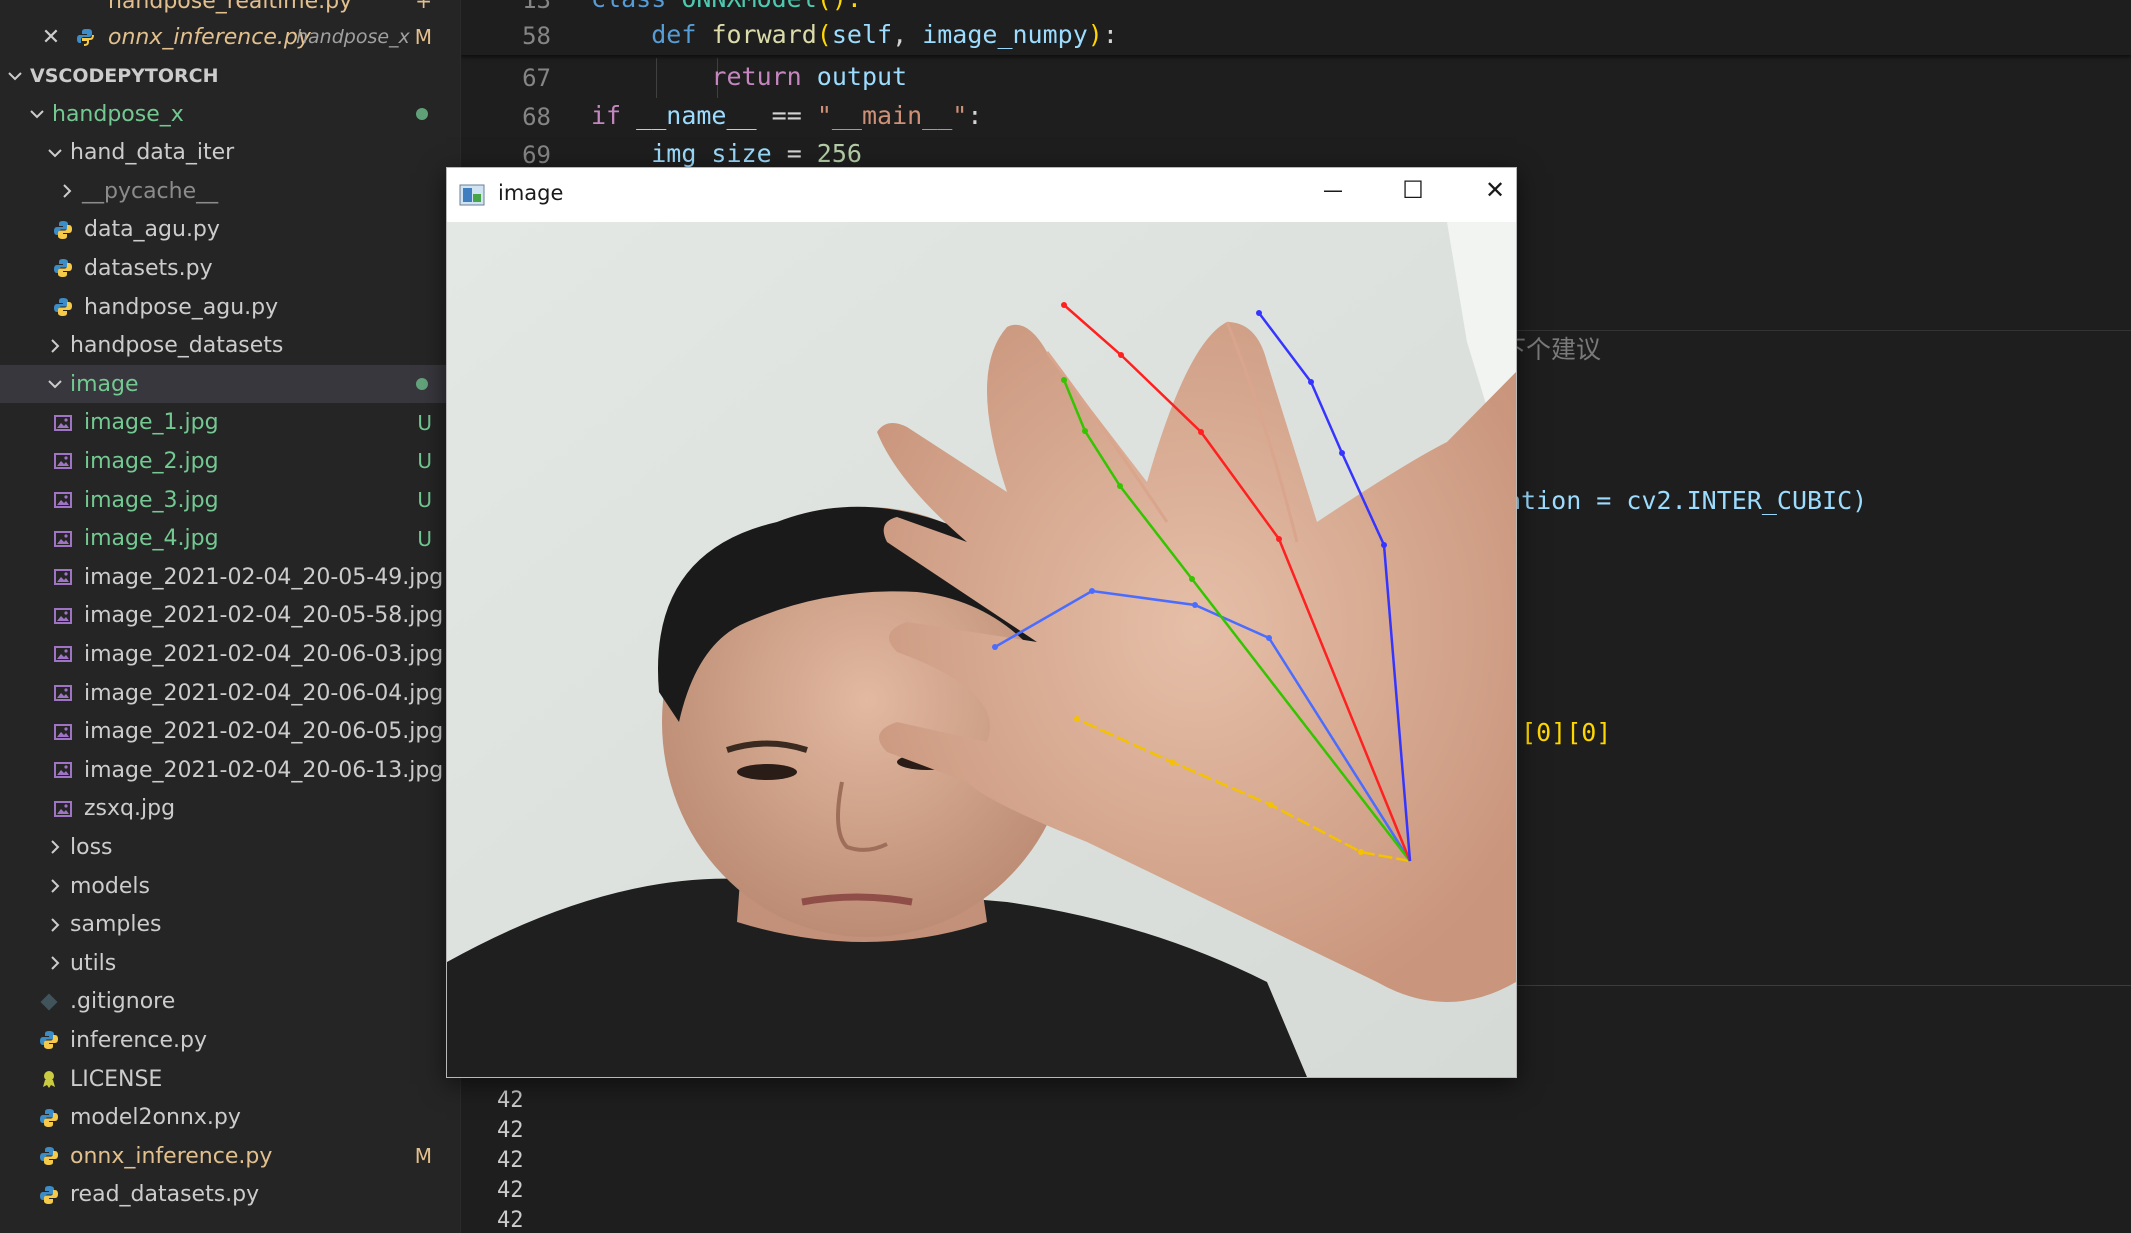 The image size is (2131, 1233). I want to click on tree-item: handpose_datasets, so click(230, 346).